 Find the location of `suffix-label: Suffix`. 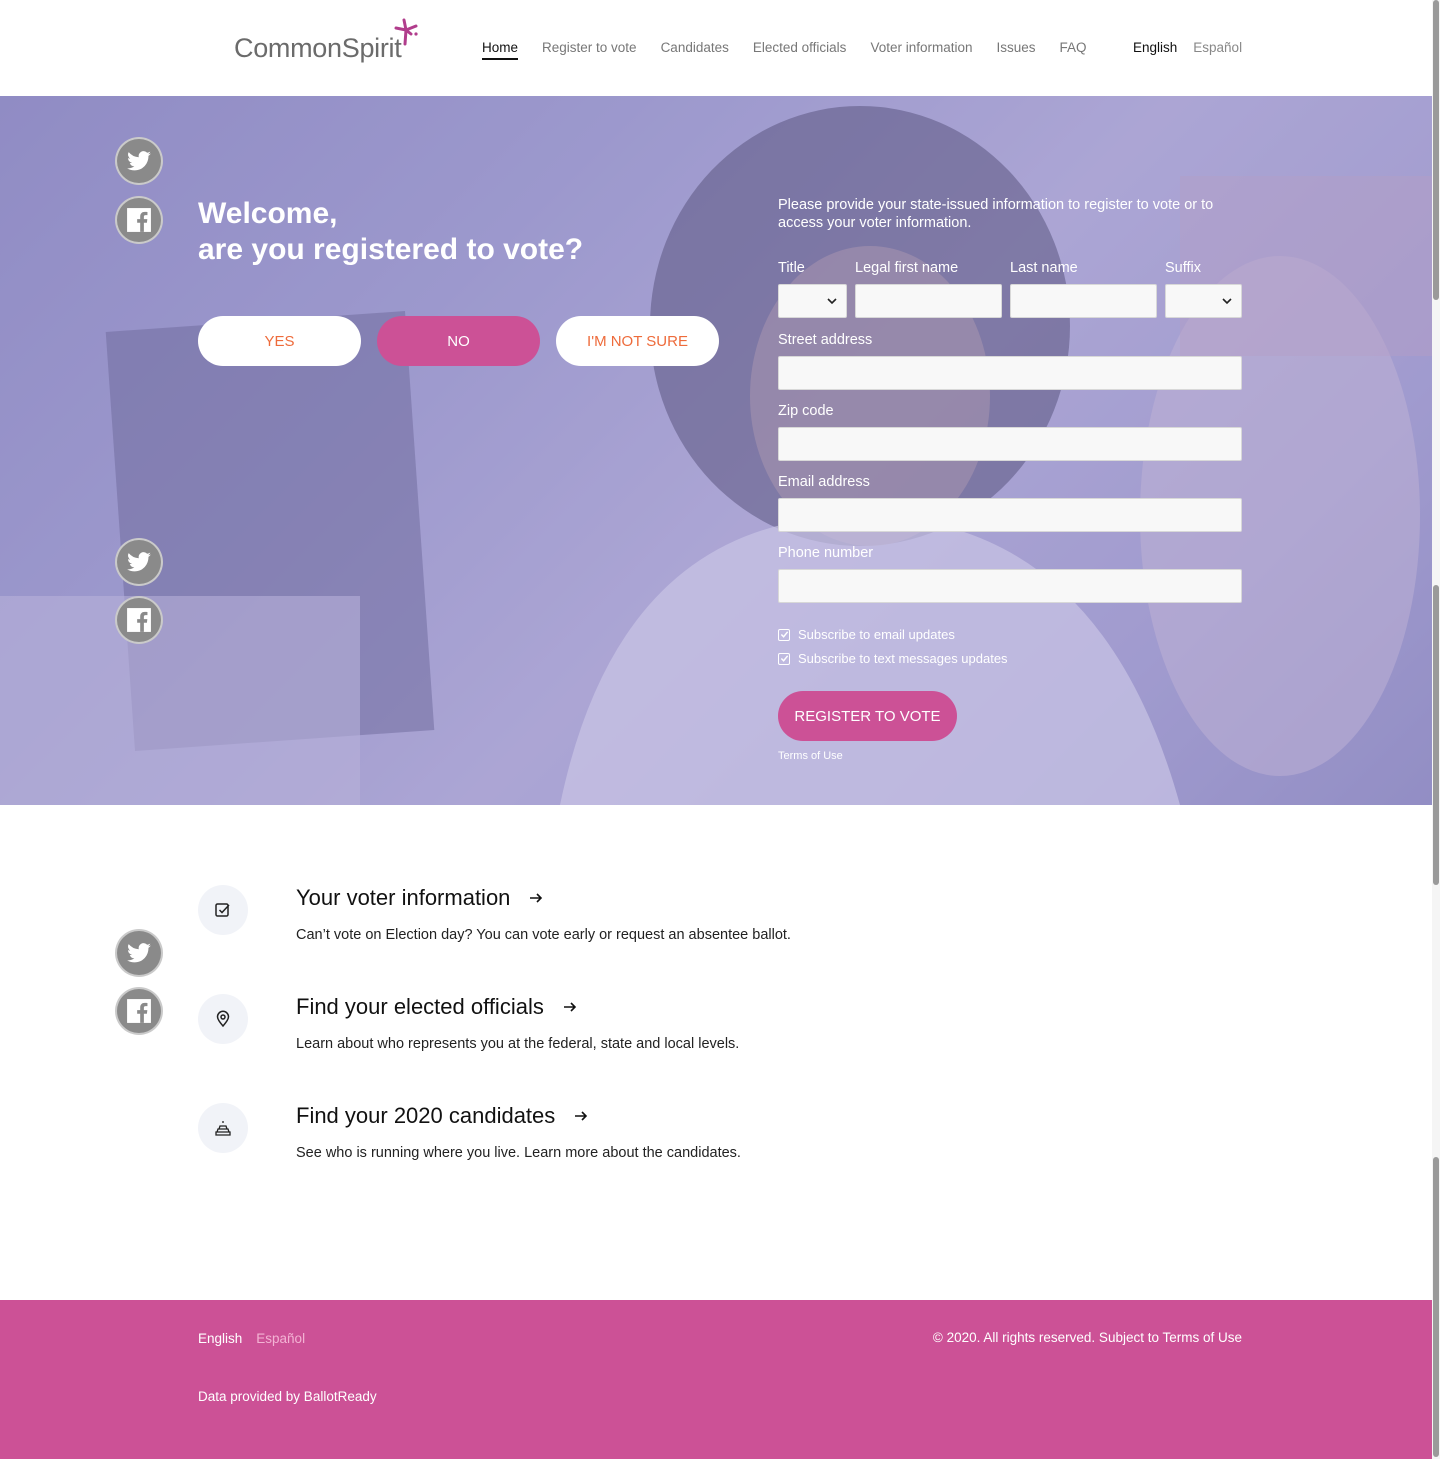

suffix-label: Suffix is located at coordinates (1183, 268).